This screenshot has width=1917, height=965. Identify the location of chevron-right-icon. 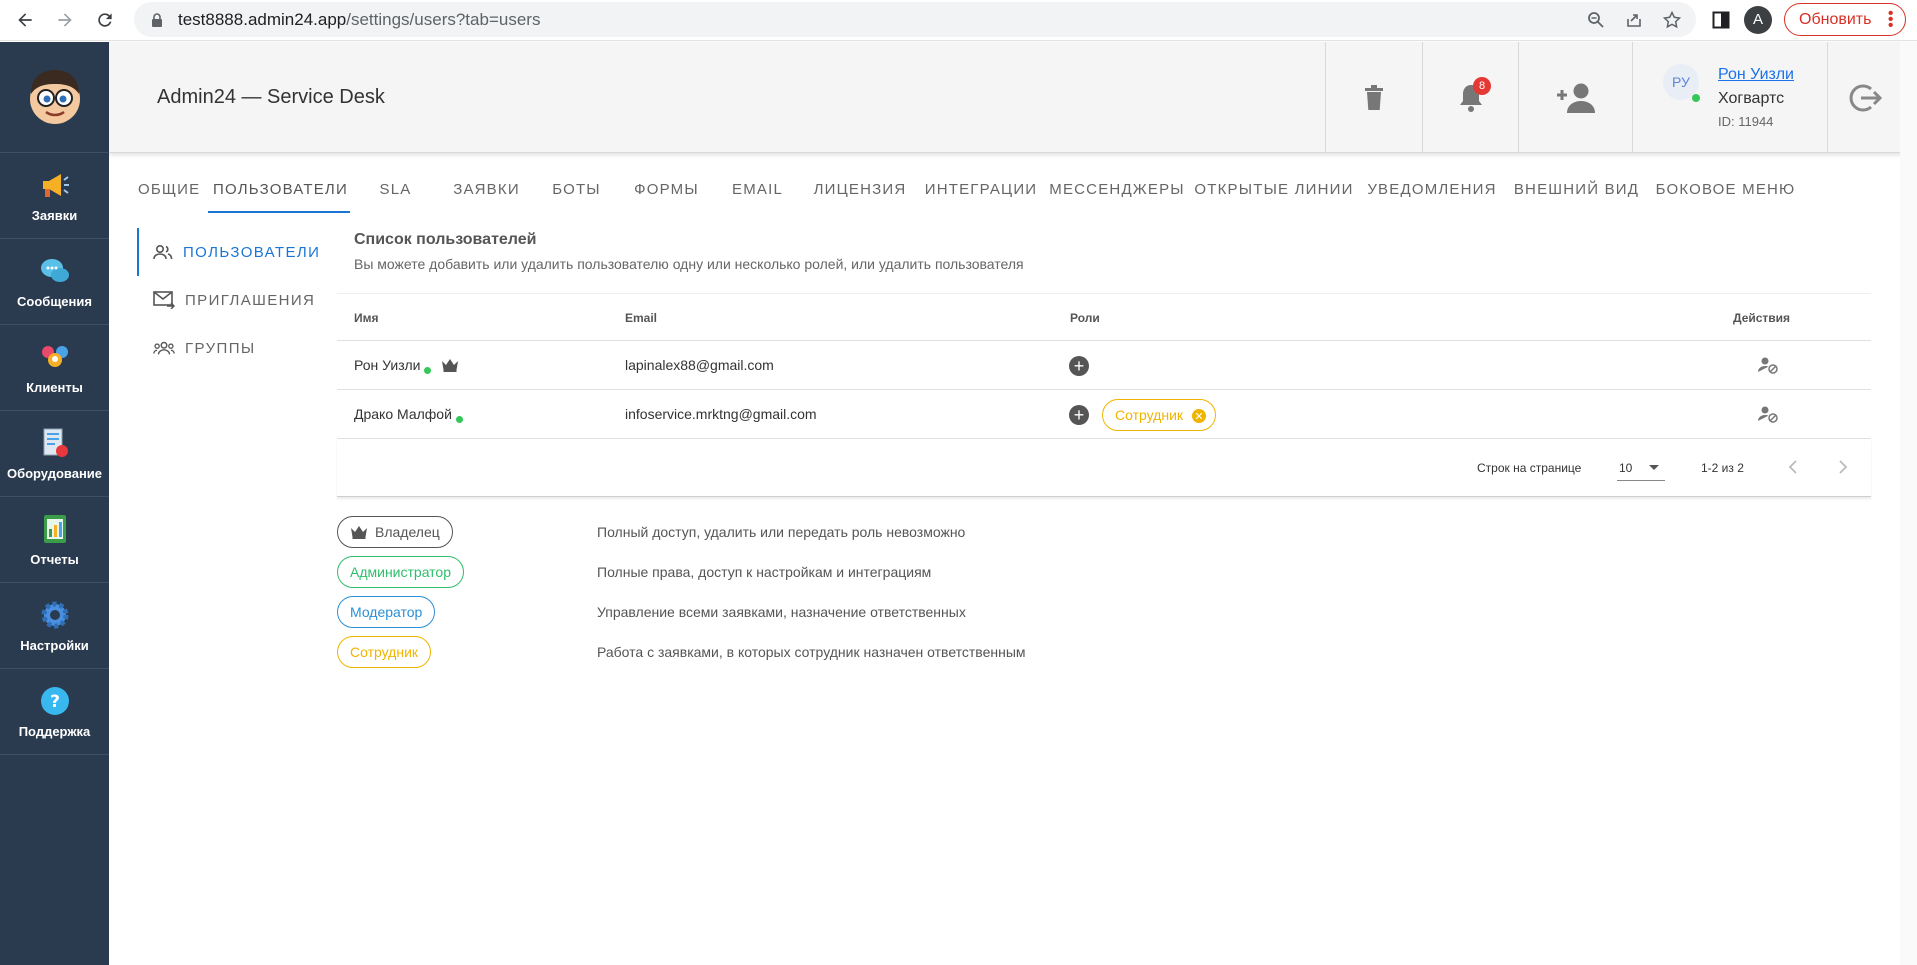
(1843, 467).